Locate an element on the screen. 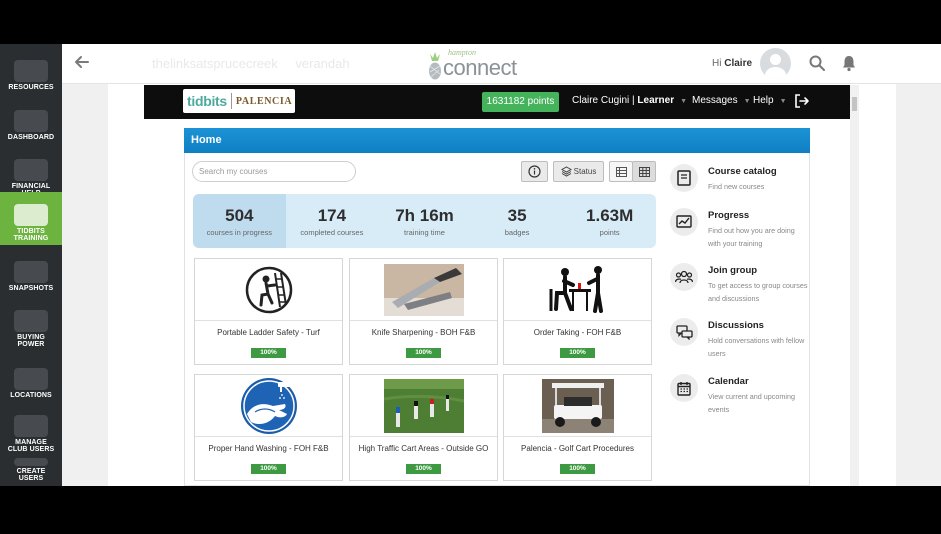 Image resolution: width=941 pixels, height=534 pixels. user-menu: Claire Cugini | Learner ▼ is located at coordinates (629, 100).